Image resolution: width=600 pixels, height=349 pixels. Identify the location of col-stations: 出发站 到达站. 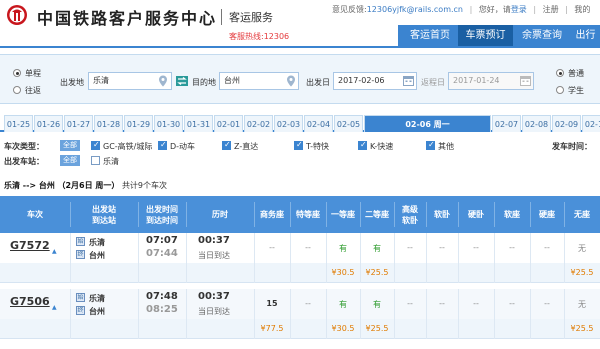
(104, 214).